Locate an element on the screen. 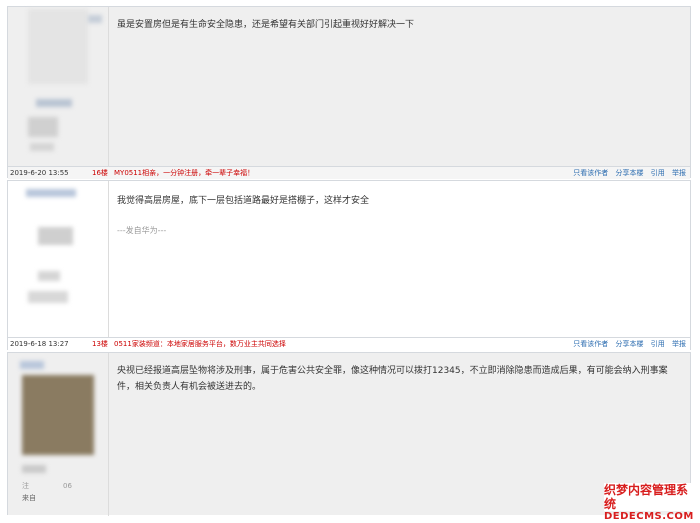 The width and height of the screenshot is (700, 523). floor-number: 16楼 is located at coordinates (100, 173).